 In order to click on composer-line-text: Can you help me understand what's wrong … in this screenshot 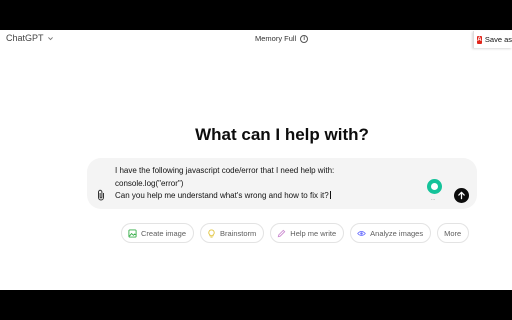, I will do `click(222, 195)`.